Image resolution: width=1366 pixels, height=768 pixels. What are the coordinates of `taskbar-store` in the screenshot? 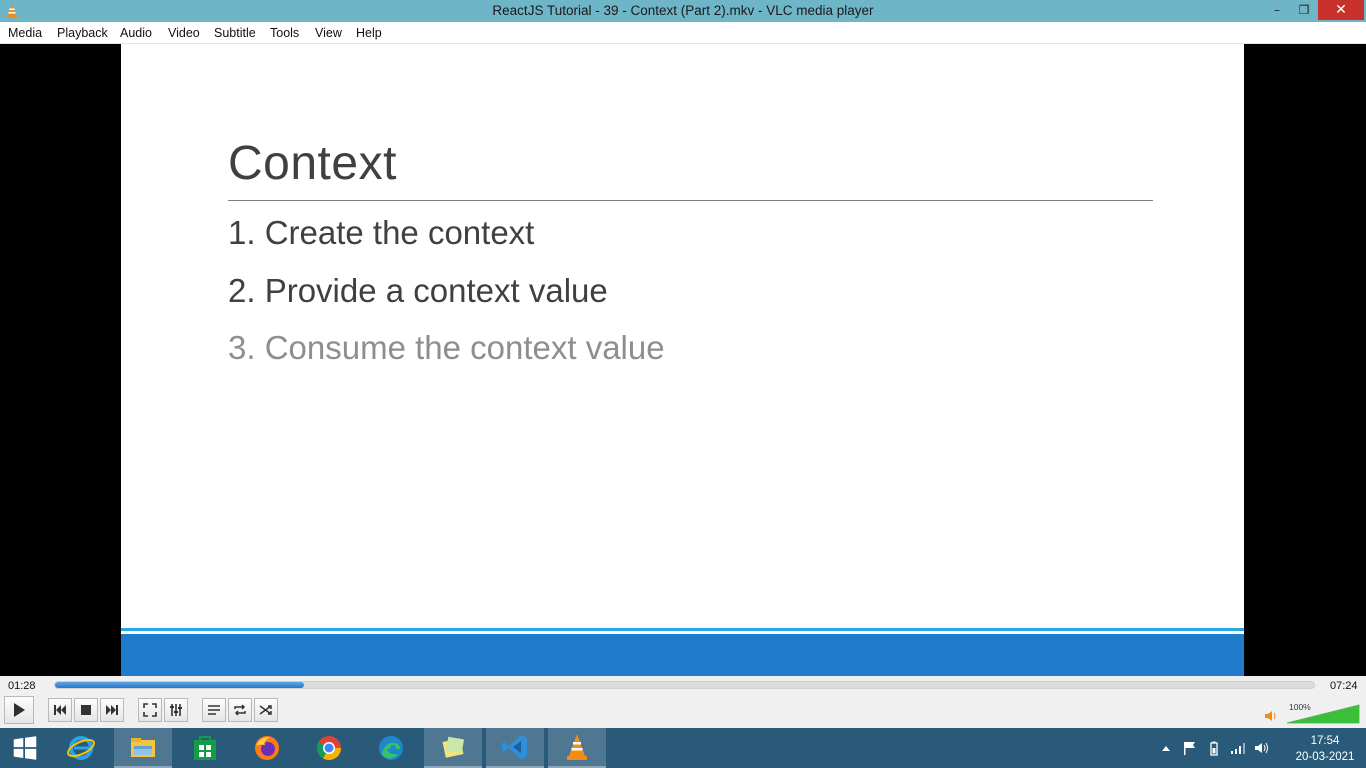 It's located at (205, 748).